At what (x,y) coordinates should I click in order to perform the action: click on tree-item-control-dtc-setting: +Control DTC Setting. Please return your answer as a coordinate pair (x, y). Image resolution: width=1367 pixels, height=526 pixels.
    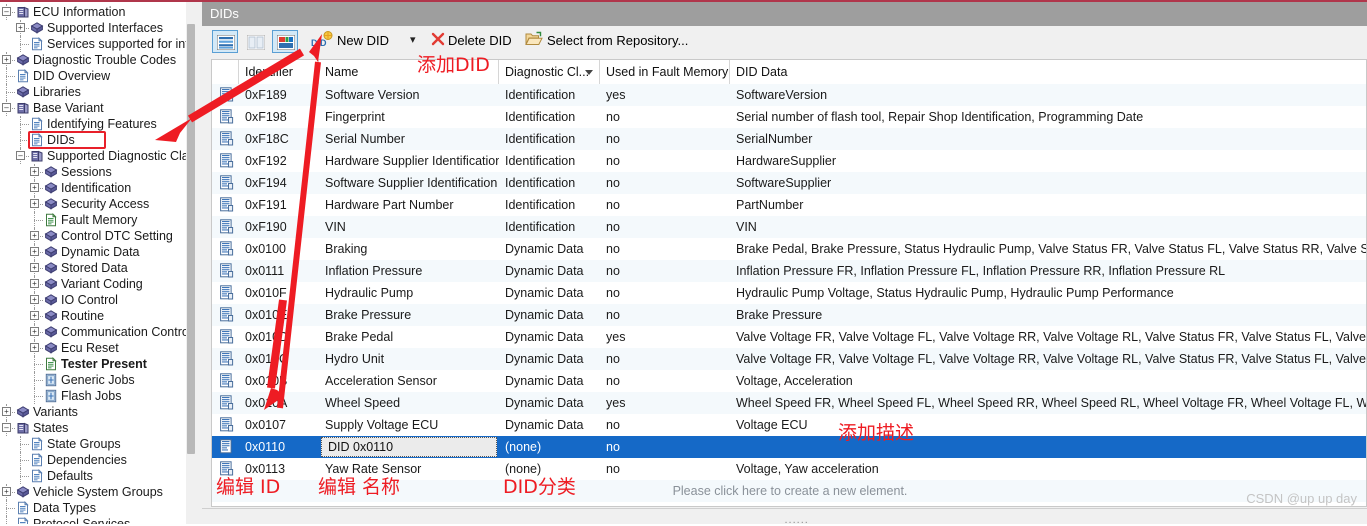
    Looking at the image, I should click on (93, 236).